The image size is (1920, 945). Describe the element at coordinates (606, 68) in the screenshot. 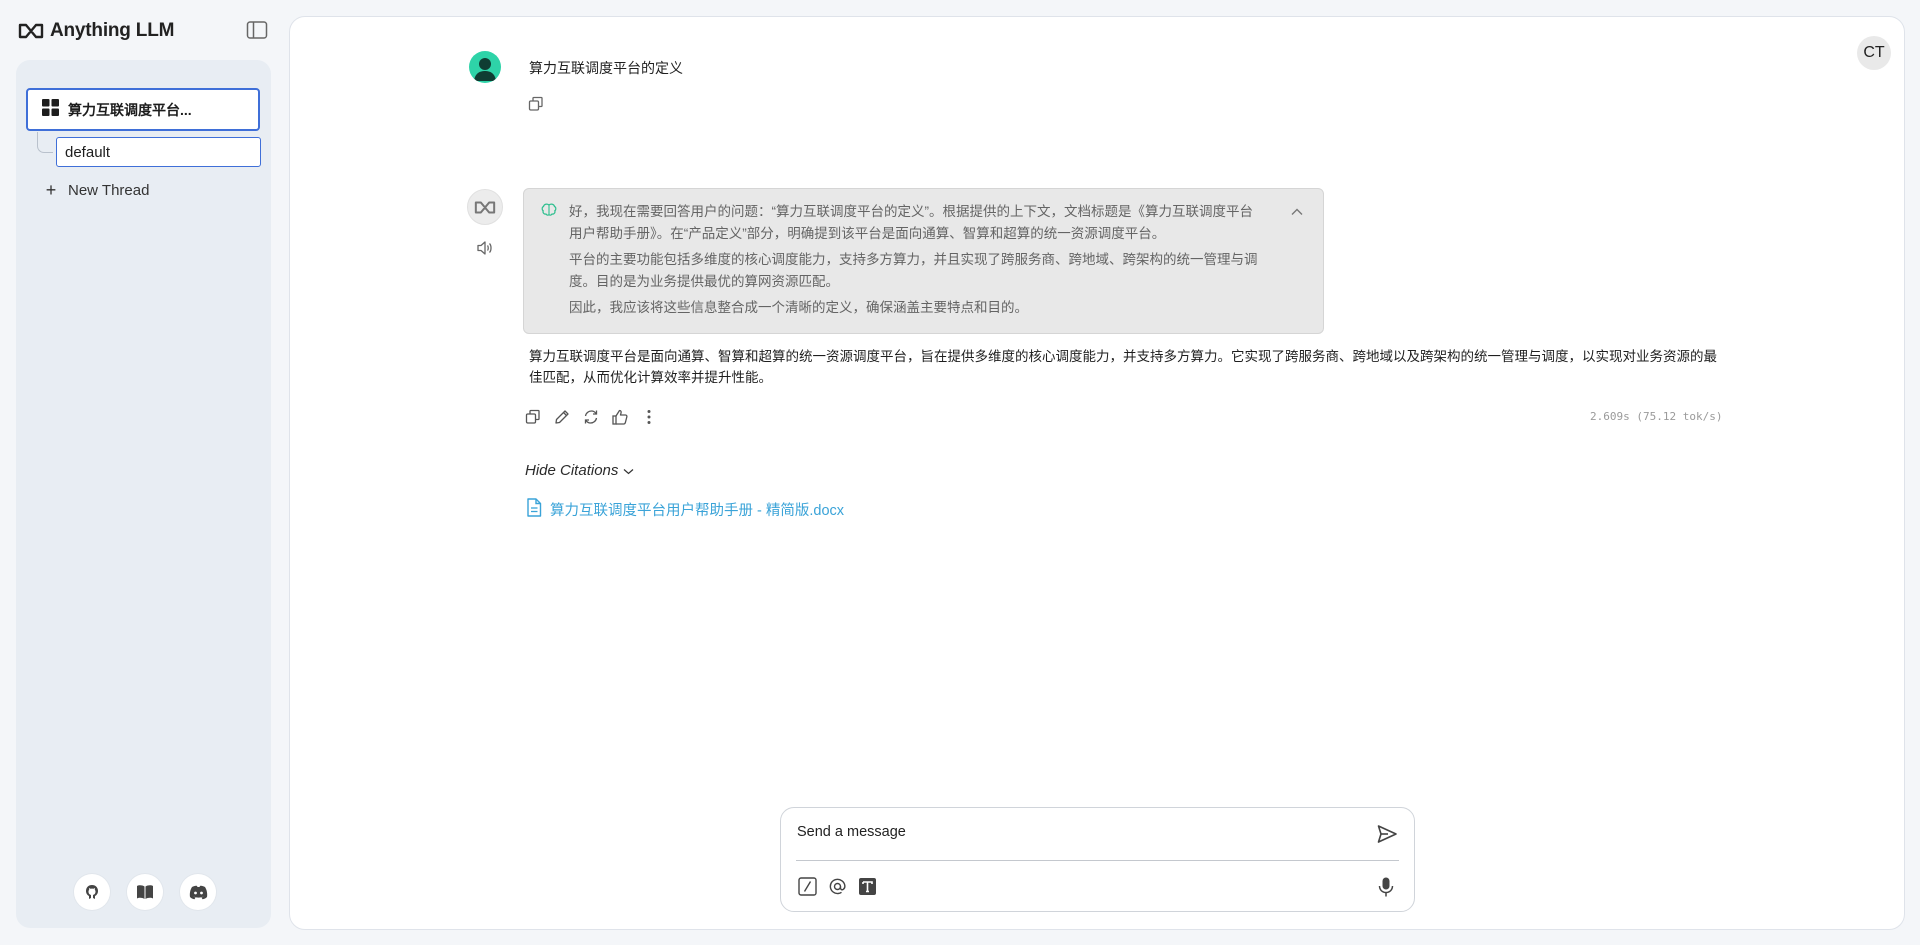

I see `user-message-text: 算力互联调度平台的定义` at that location.